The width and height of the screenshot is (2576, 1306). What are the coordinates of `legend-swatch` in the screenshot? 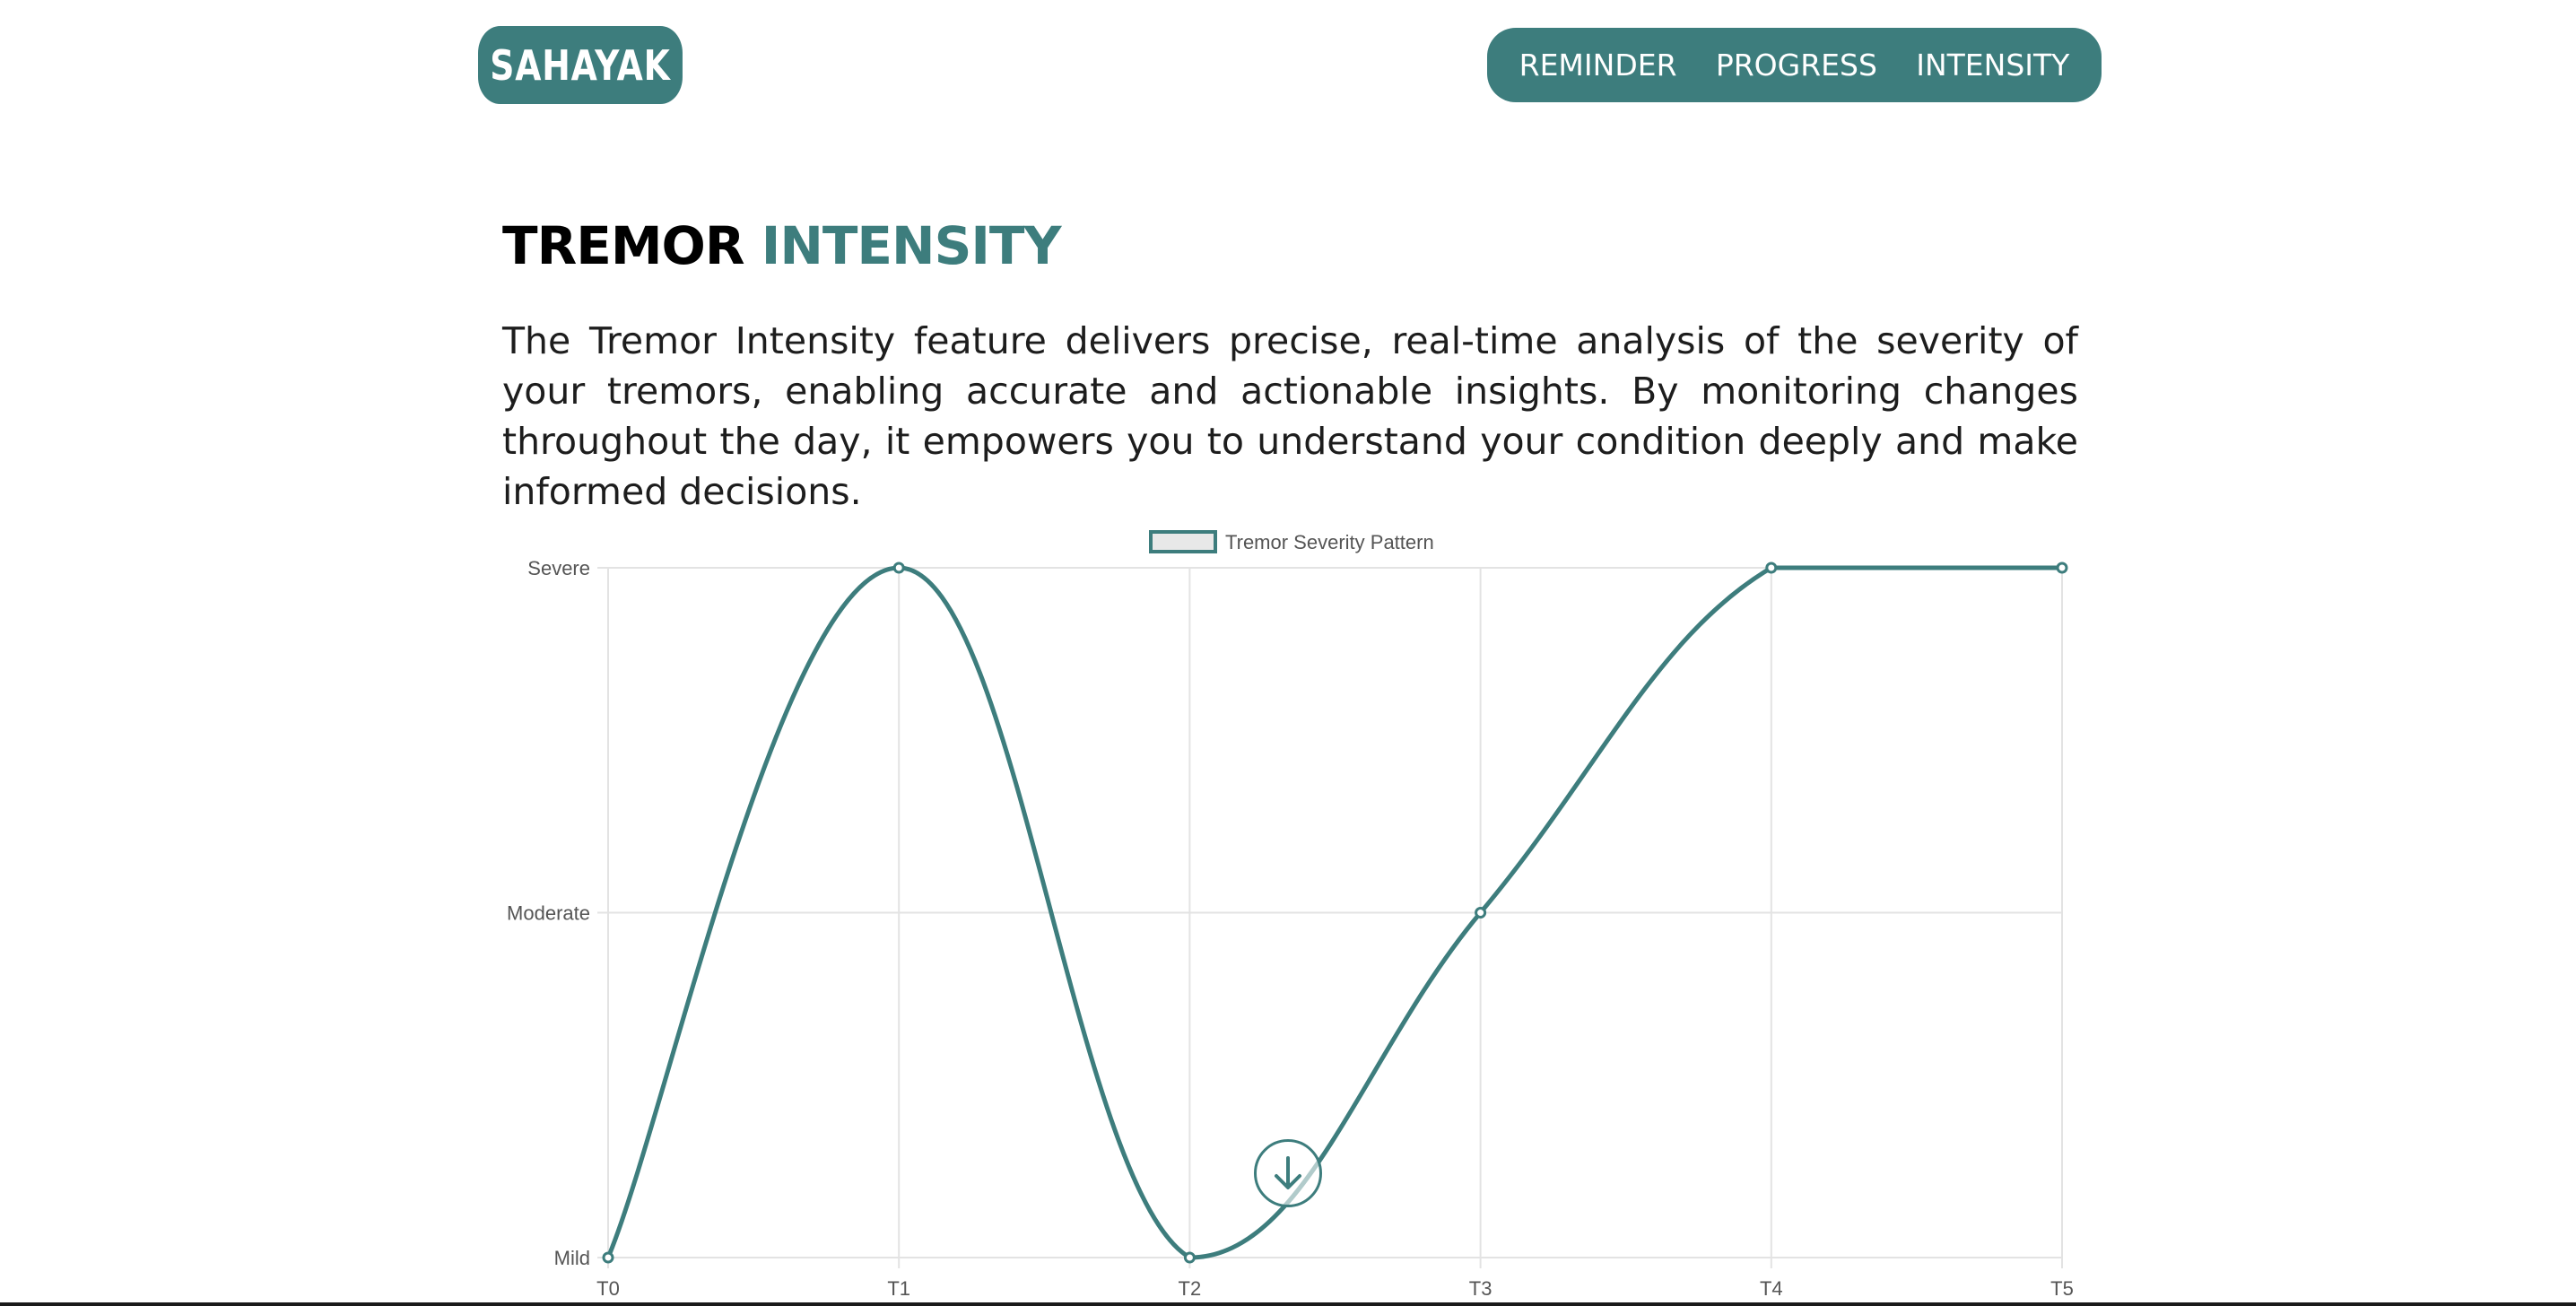 It's located at (1183, 542).